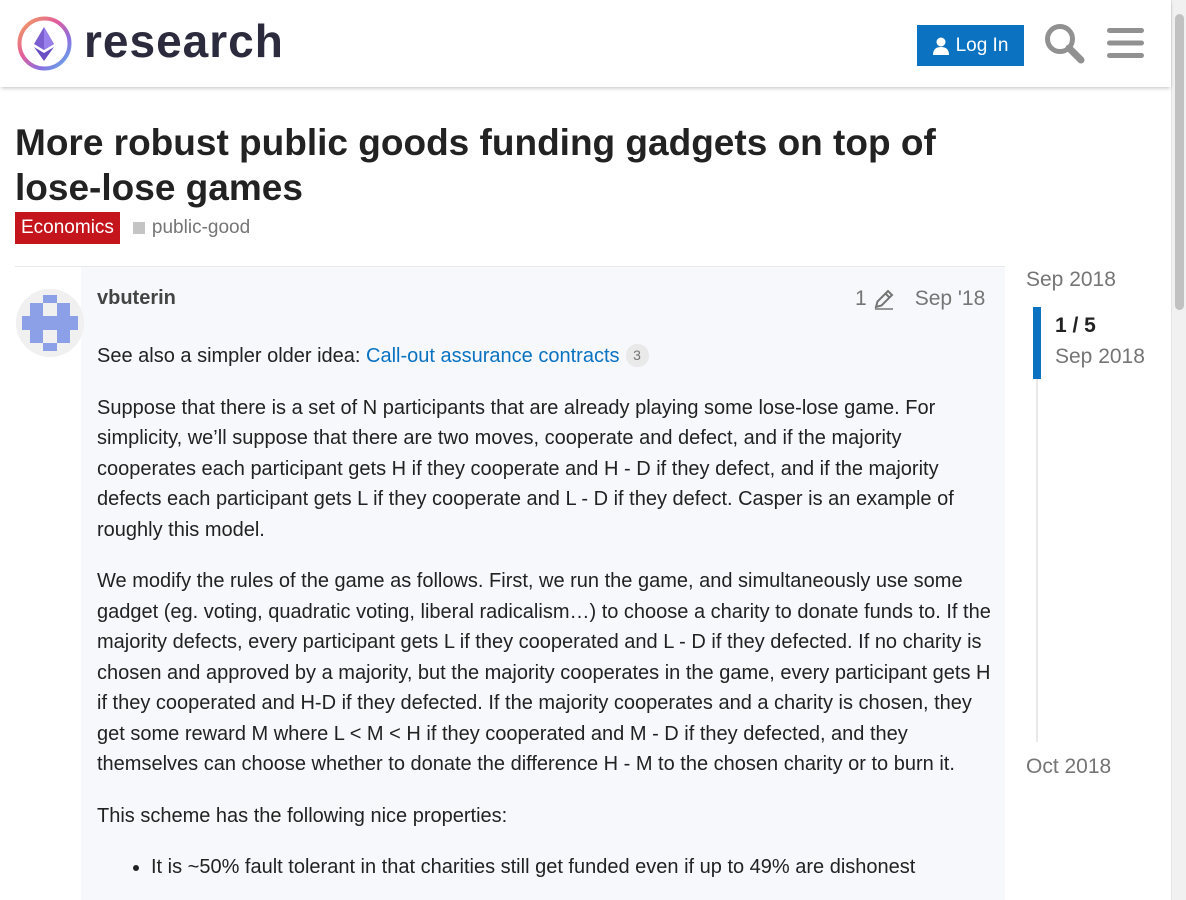 Image resolution: width=1186 pixels, height=900 pixels. Describe the element at coordinates (1075, 325) in the screenshot. I see `timeline-position: 1 / 5` at that location.